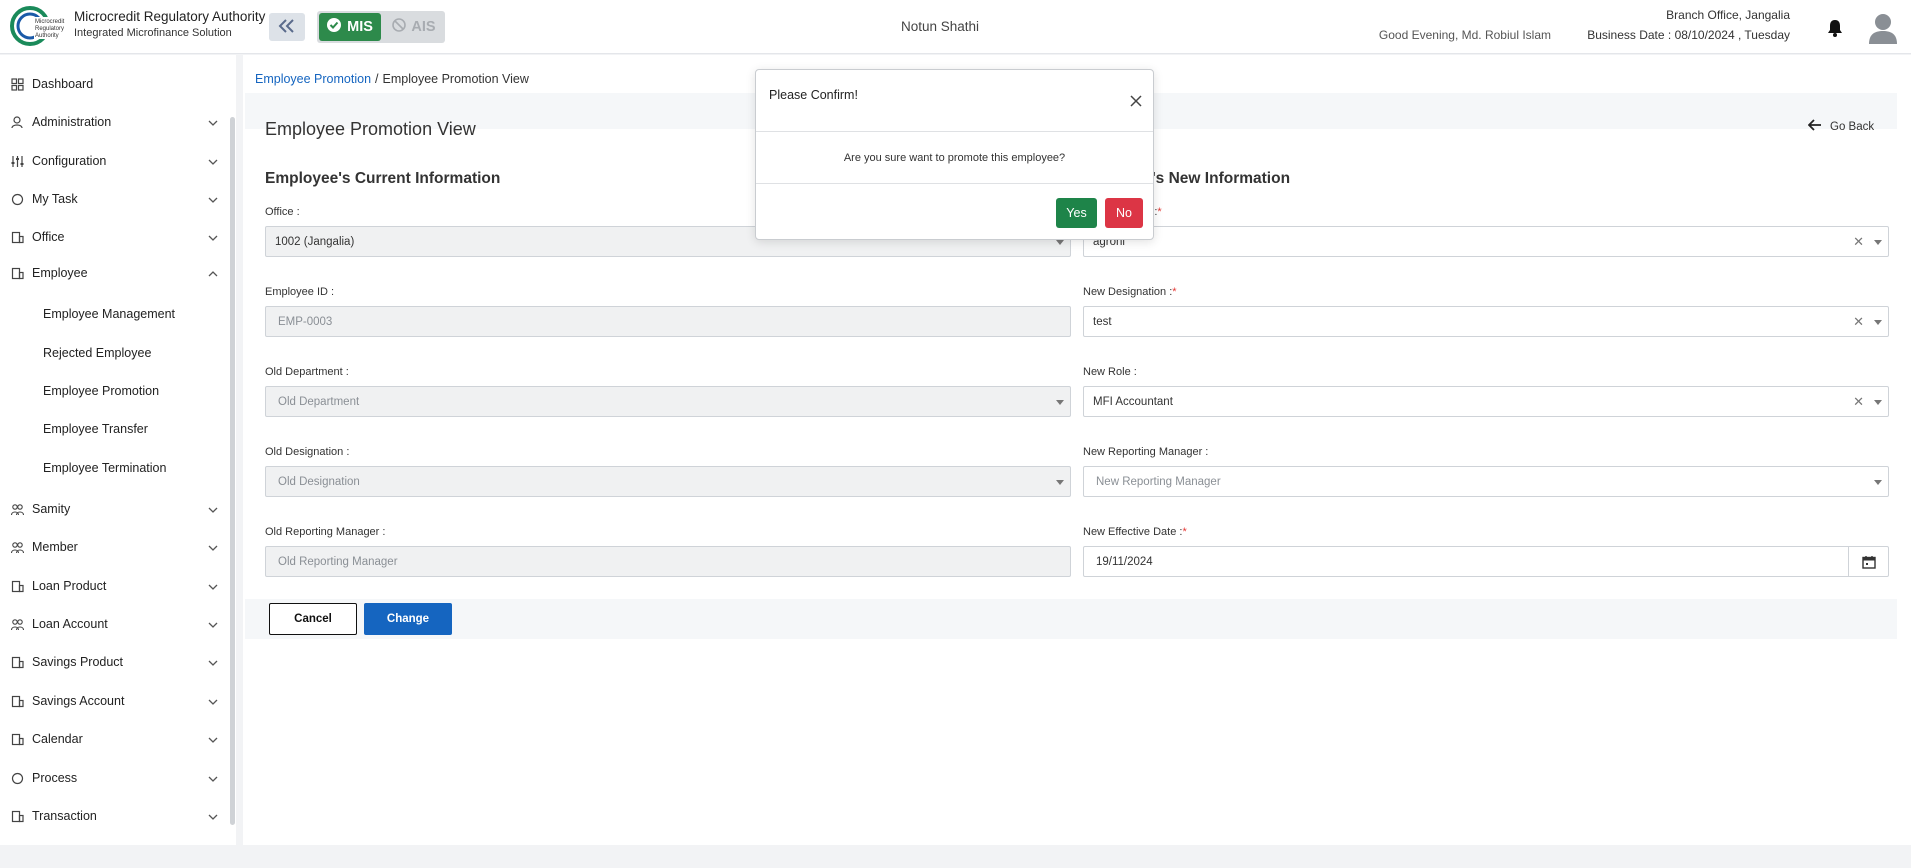 Image resolution: width=1911 pixels, height=868 pixels. I want to click on sidebar-item-office: Office, so click(113, 237).